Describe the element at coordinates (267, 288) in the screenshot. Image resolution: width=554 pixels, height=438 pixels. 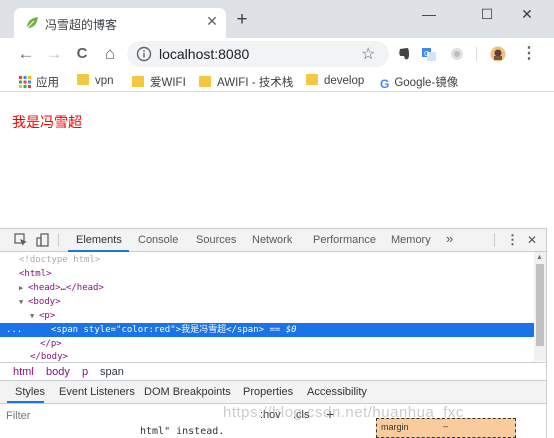
I see `dom-node-head: ▶ <head>…</head>` at that location.